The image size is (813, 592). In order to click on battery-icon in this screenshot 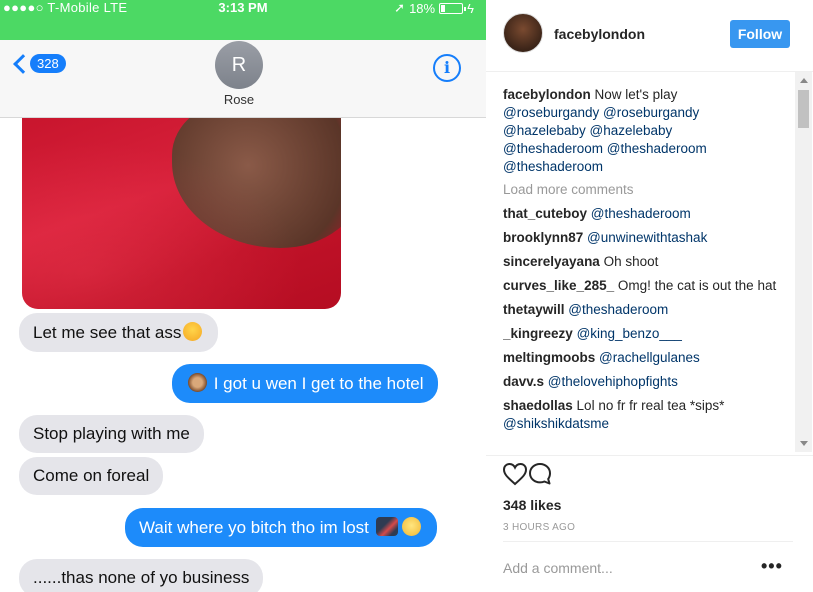, I will do `click(453, 8)`.